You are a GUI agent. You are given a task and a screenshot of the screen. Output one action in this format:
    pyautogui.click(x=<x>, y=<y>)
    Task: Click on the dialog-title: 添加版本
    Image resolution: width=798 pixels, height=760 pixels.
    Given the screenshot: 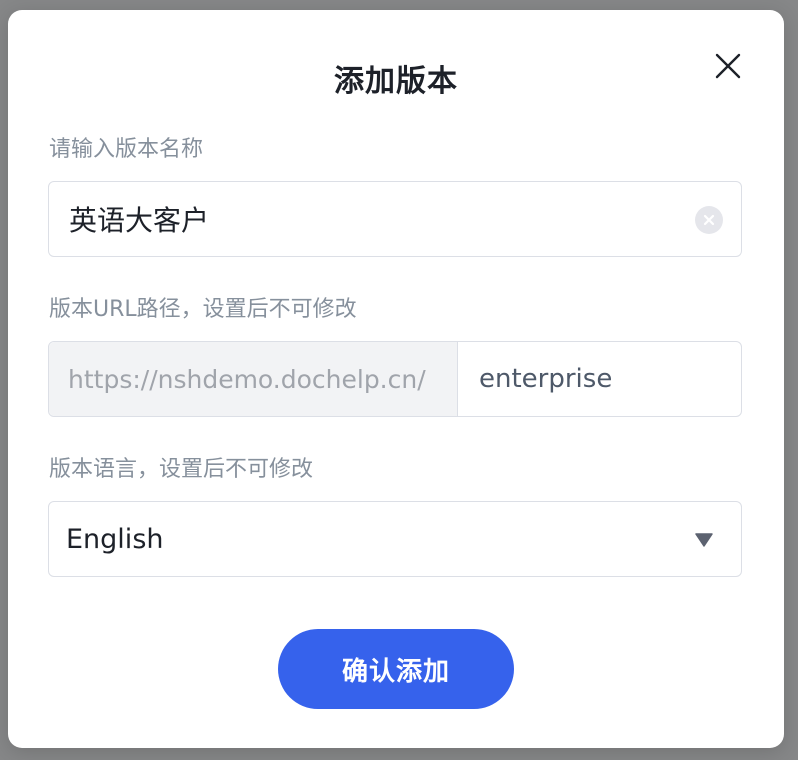 What is the action you would take?
    pyautogui.click(x=396, y=81)
    